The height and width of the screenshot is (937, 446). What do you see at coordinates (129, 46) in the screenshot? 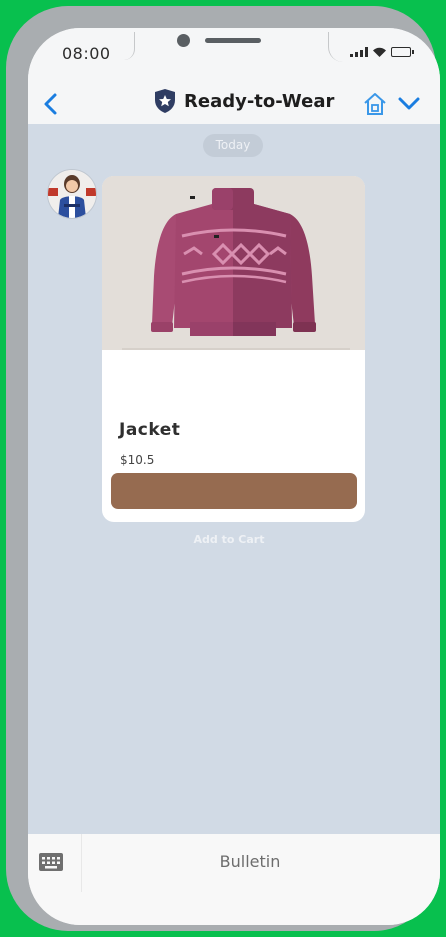
I see `notch-left-edge` at bounding box center [129, 46].